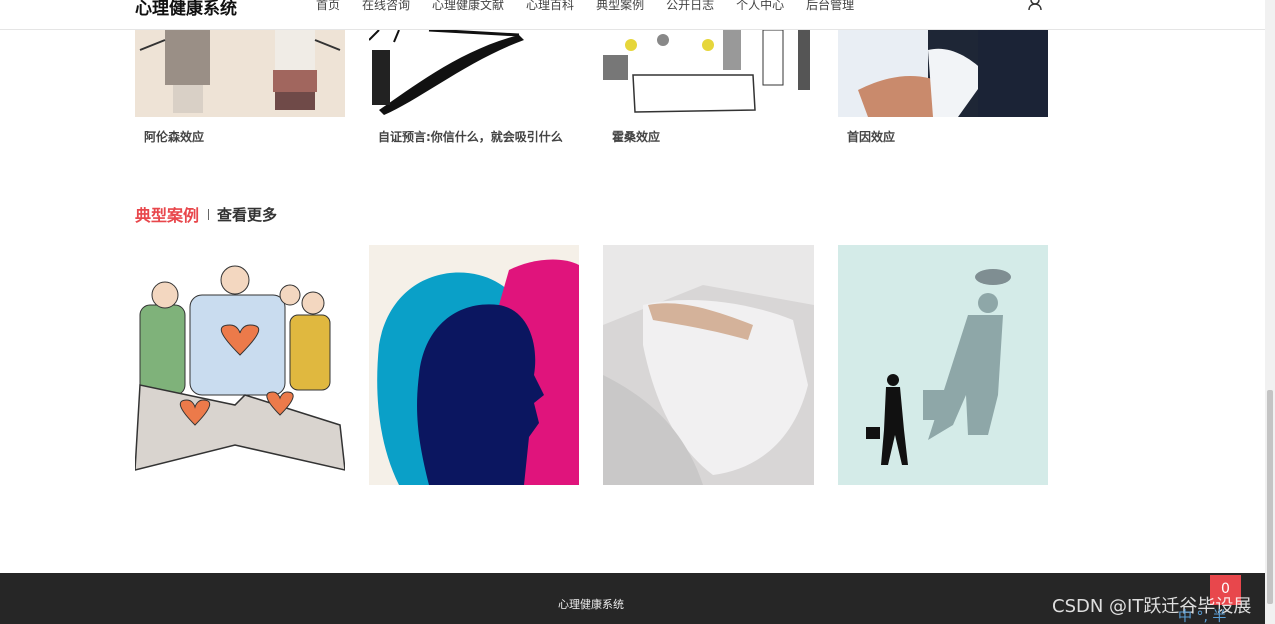 The image size is (1275, 624). What do you see at coordinates (240, 365) in the screenshot?
I see `family-hearts-illustration` at bounding box center [240, 365].